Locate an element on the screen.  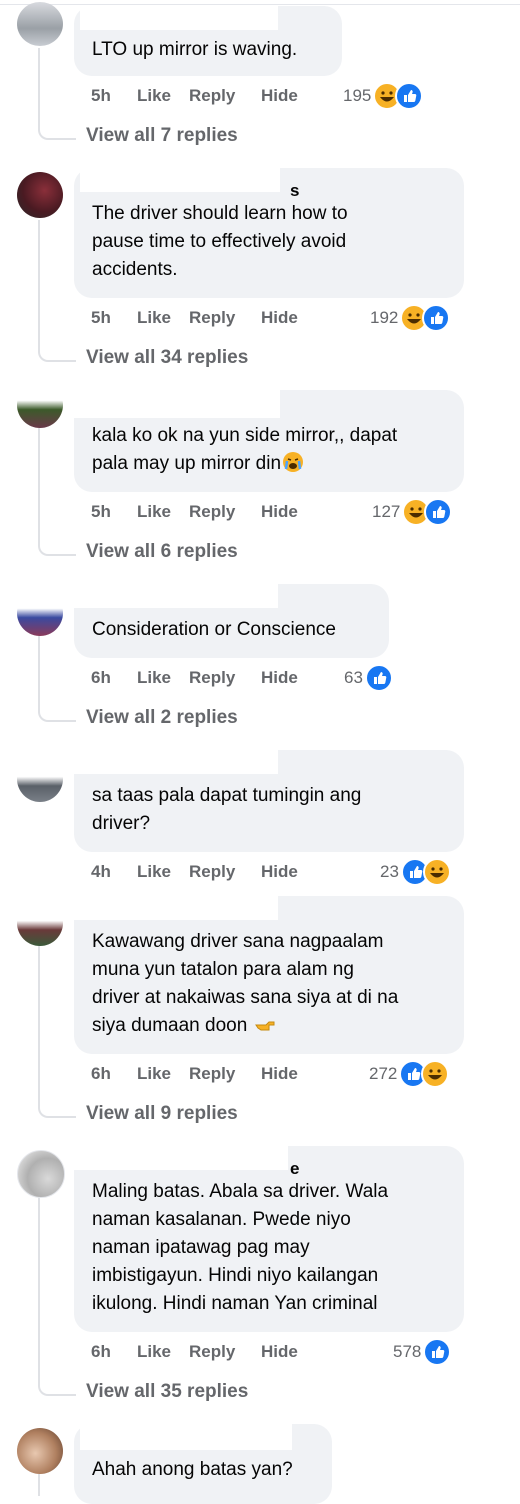
reaction-summary: 578 is located at coordinates (422, 1352).